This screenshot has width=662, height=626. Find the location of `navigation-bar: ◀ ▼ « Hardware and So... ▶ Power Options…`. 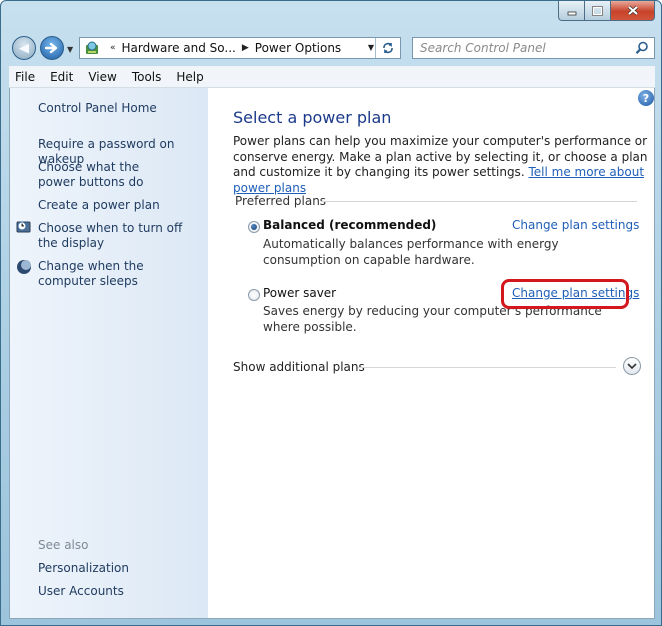

navigation-bar: ◀ ▼ « Hardware and So... ▶ Power Options… is located at coordinates (331, 47).